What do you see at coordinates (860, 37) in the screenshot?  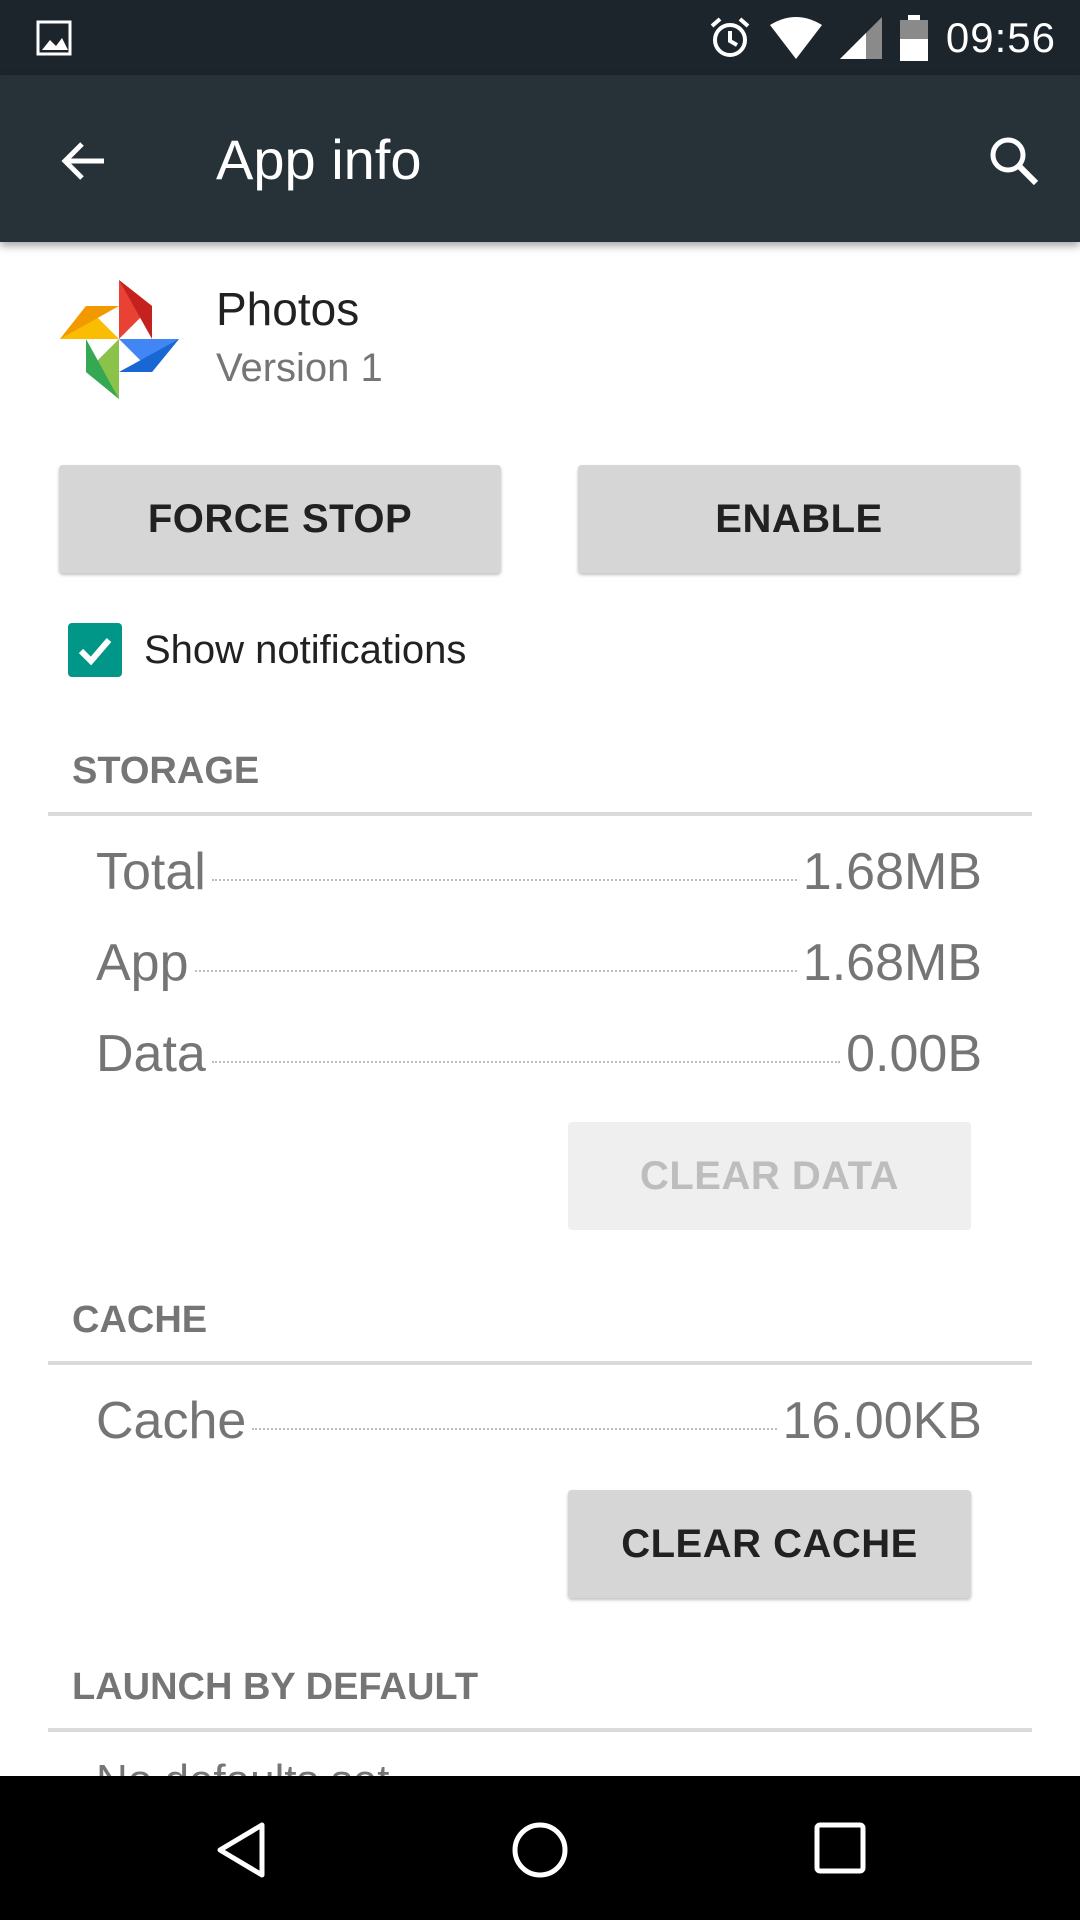 I see `signal-icon` at bounding box center [860, 37].